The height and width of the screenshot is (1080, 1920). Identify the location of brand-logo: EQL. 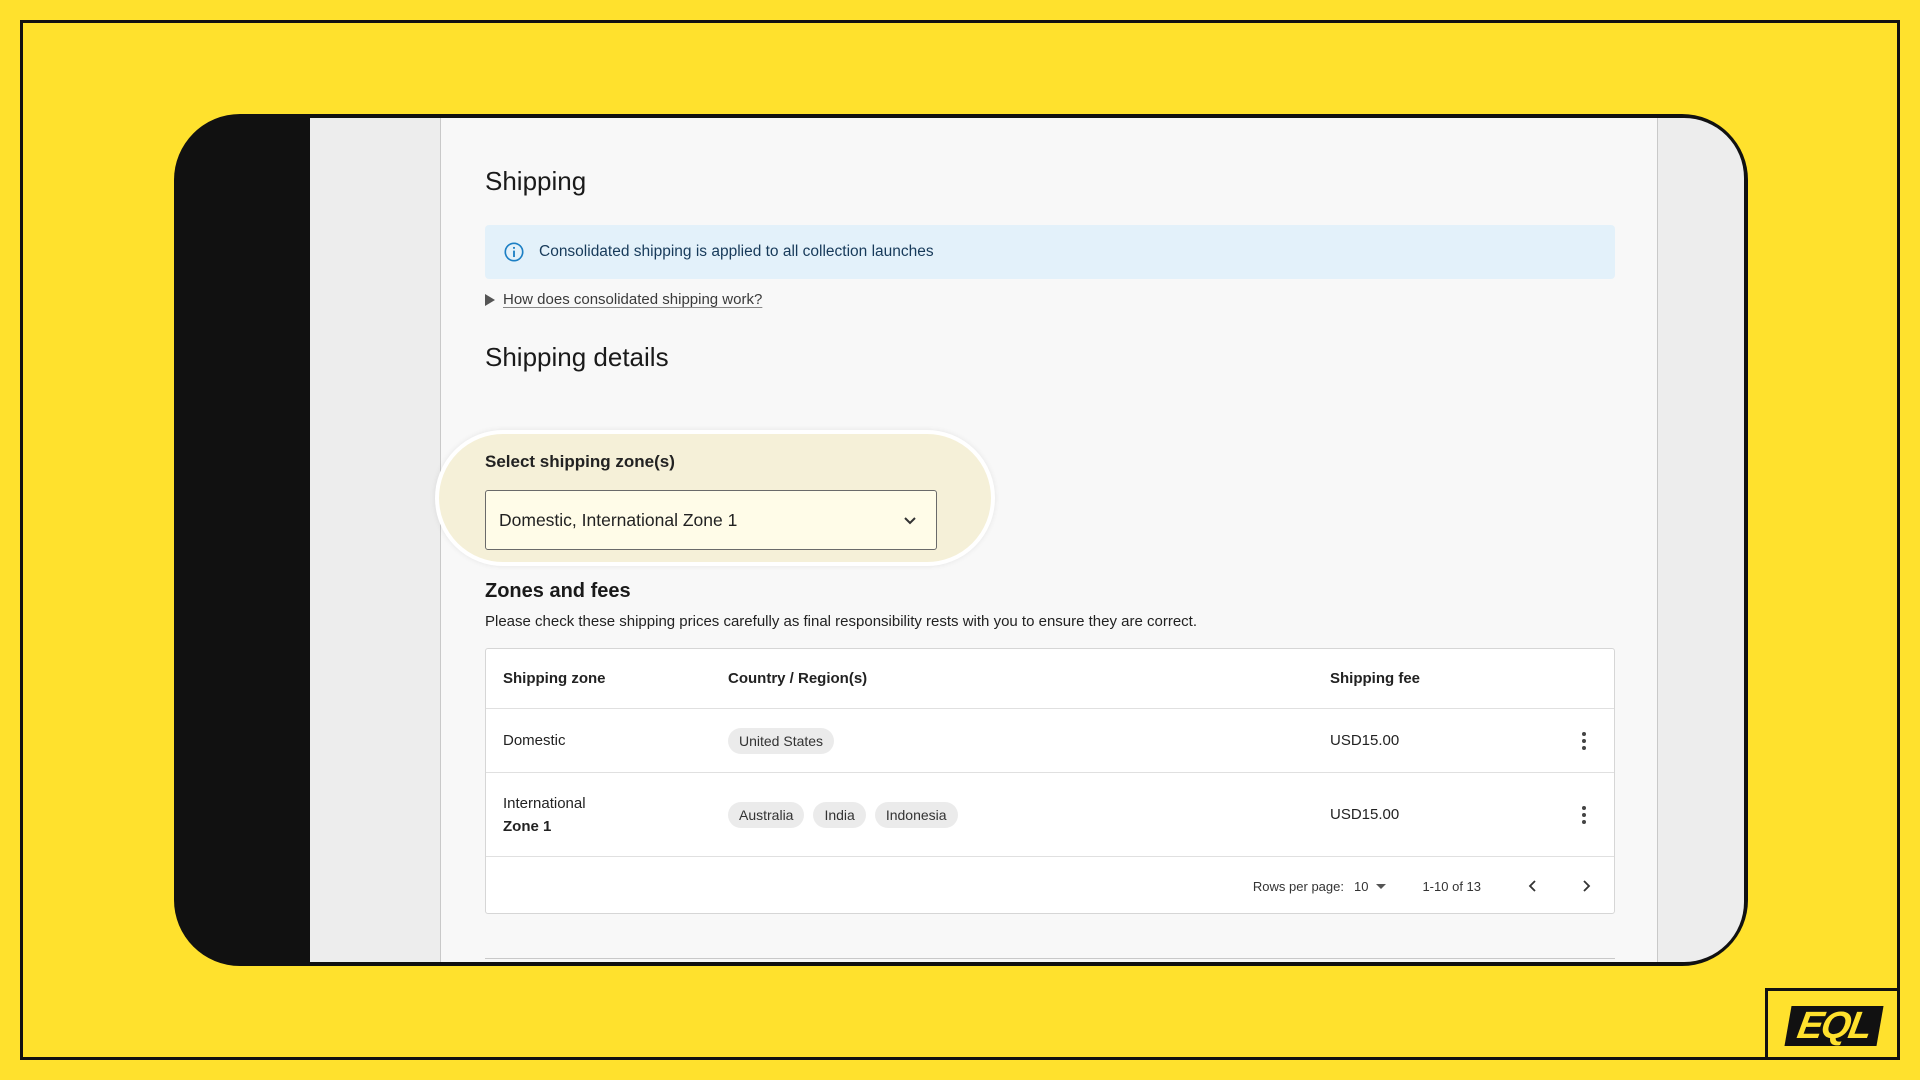
(1834, 1026).